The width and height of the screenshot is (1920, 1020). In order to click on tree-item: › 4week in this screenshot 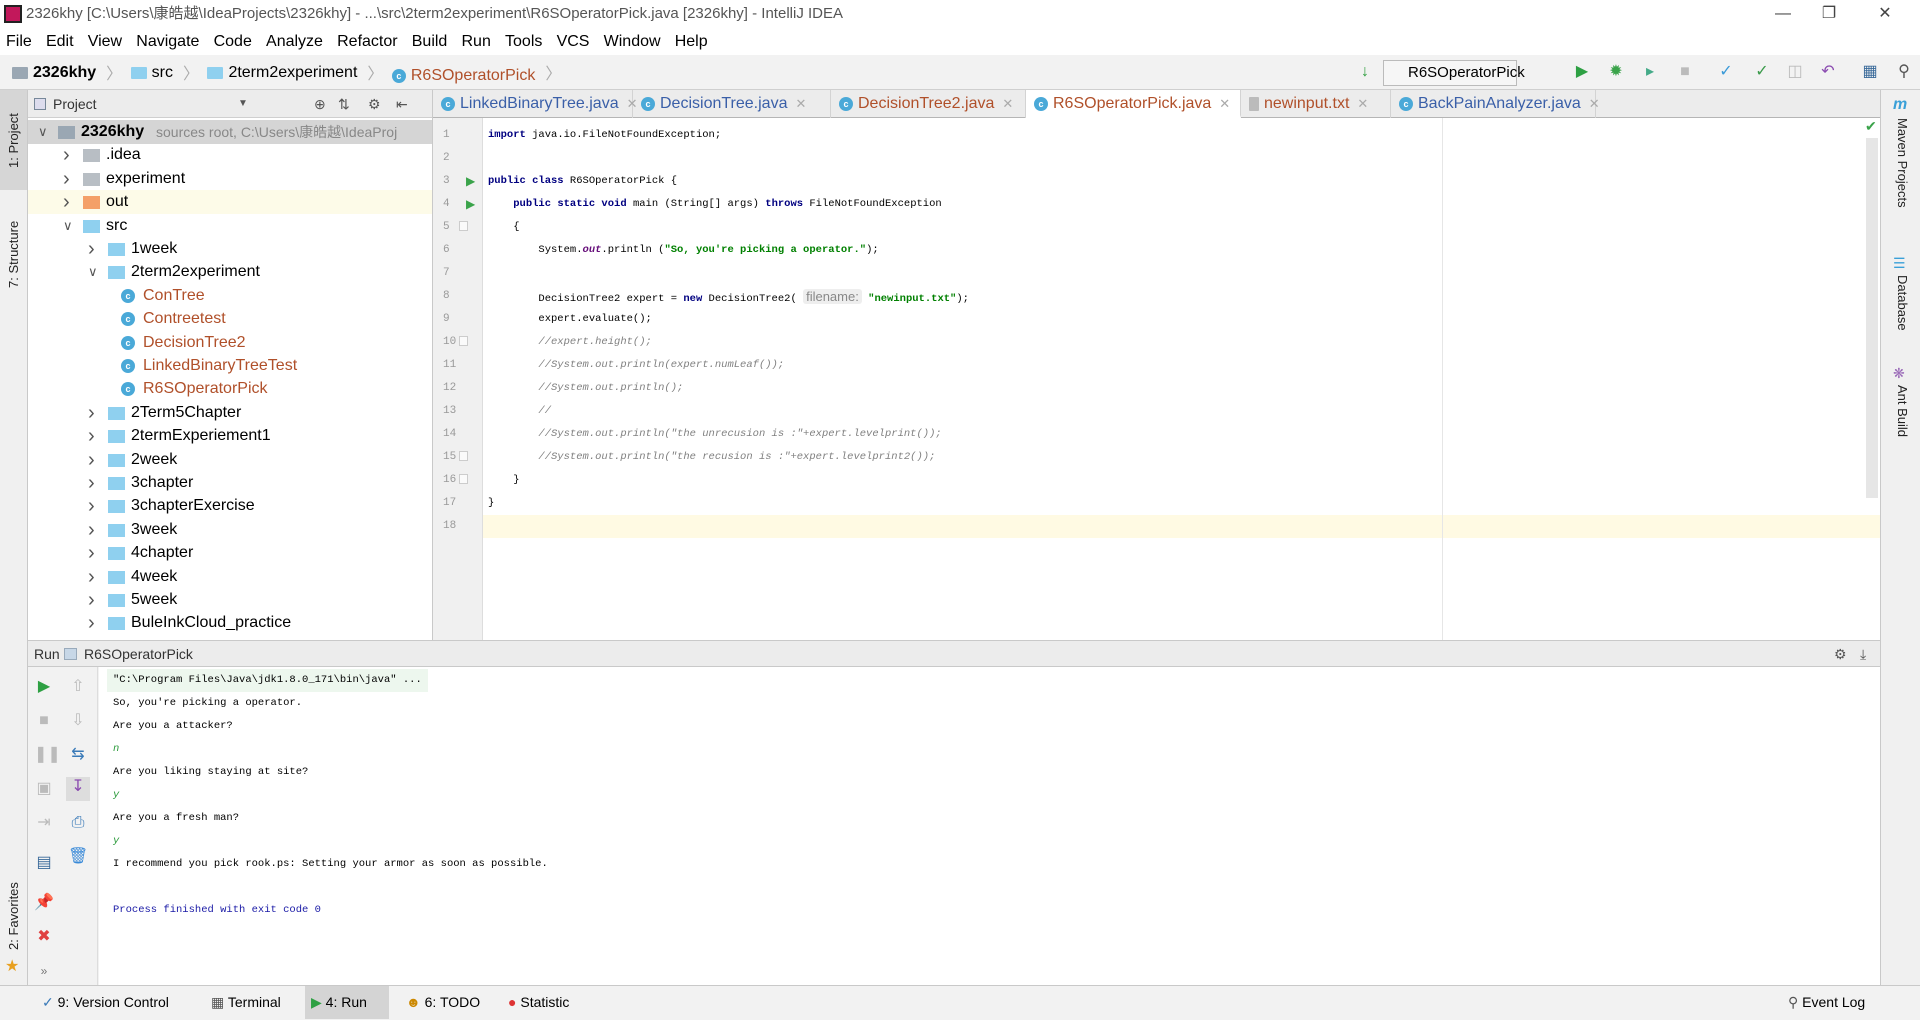, I will do `click(230, 577)`.